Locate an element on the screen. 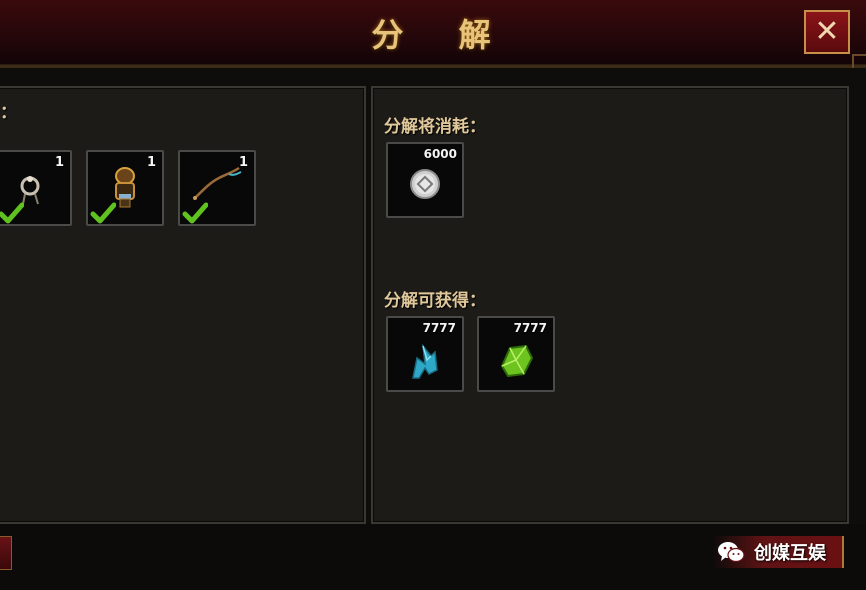  gain-slot-2: 7777 is located at coordinates (516, 354).